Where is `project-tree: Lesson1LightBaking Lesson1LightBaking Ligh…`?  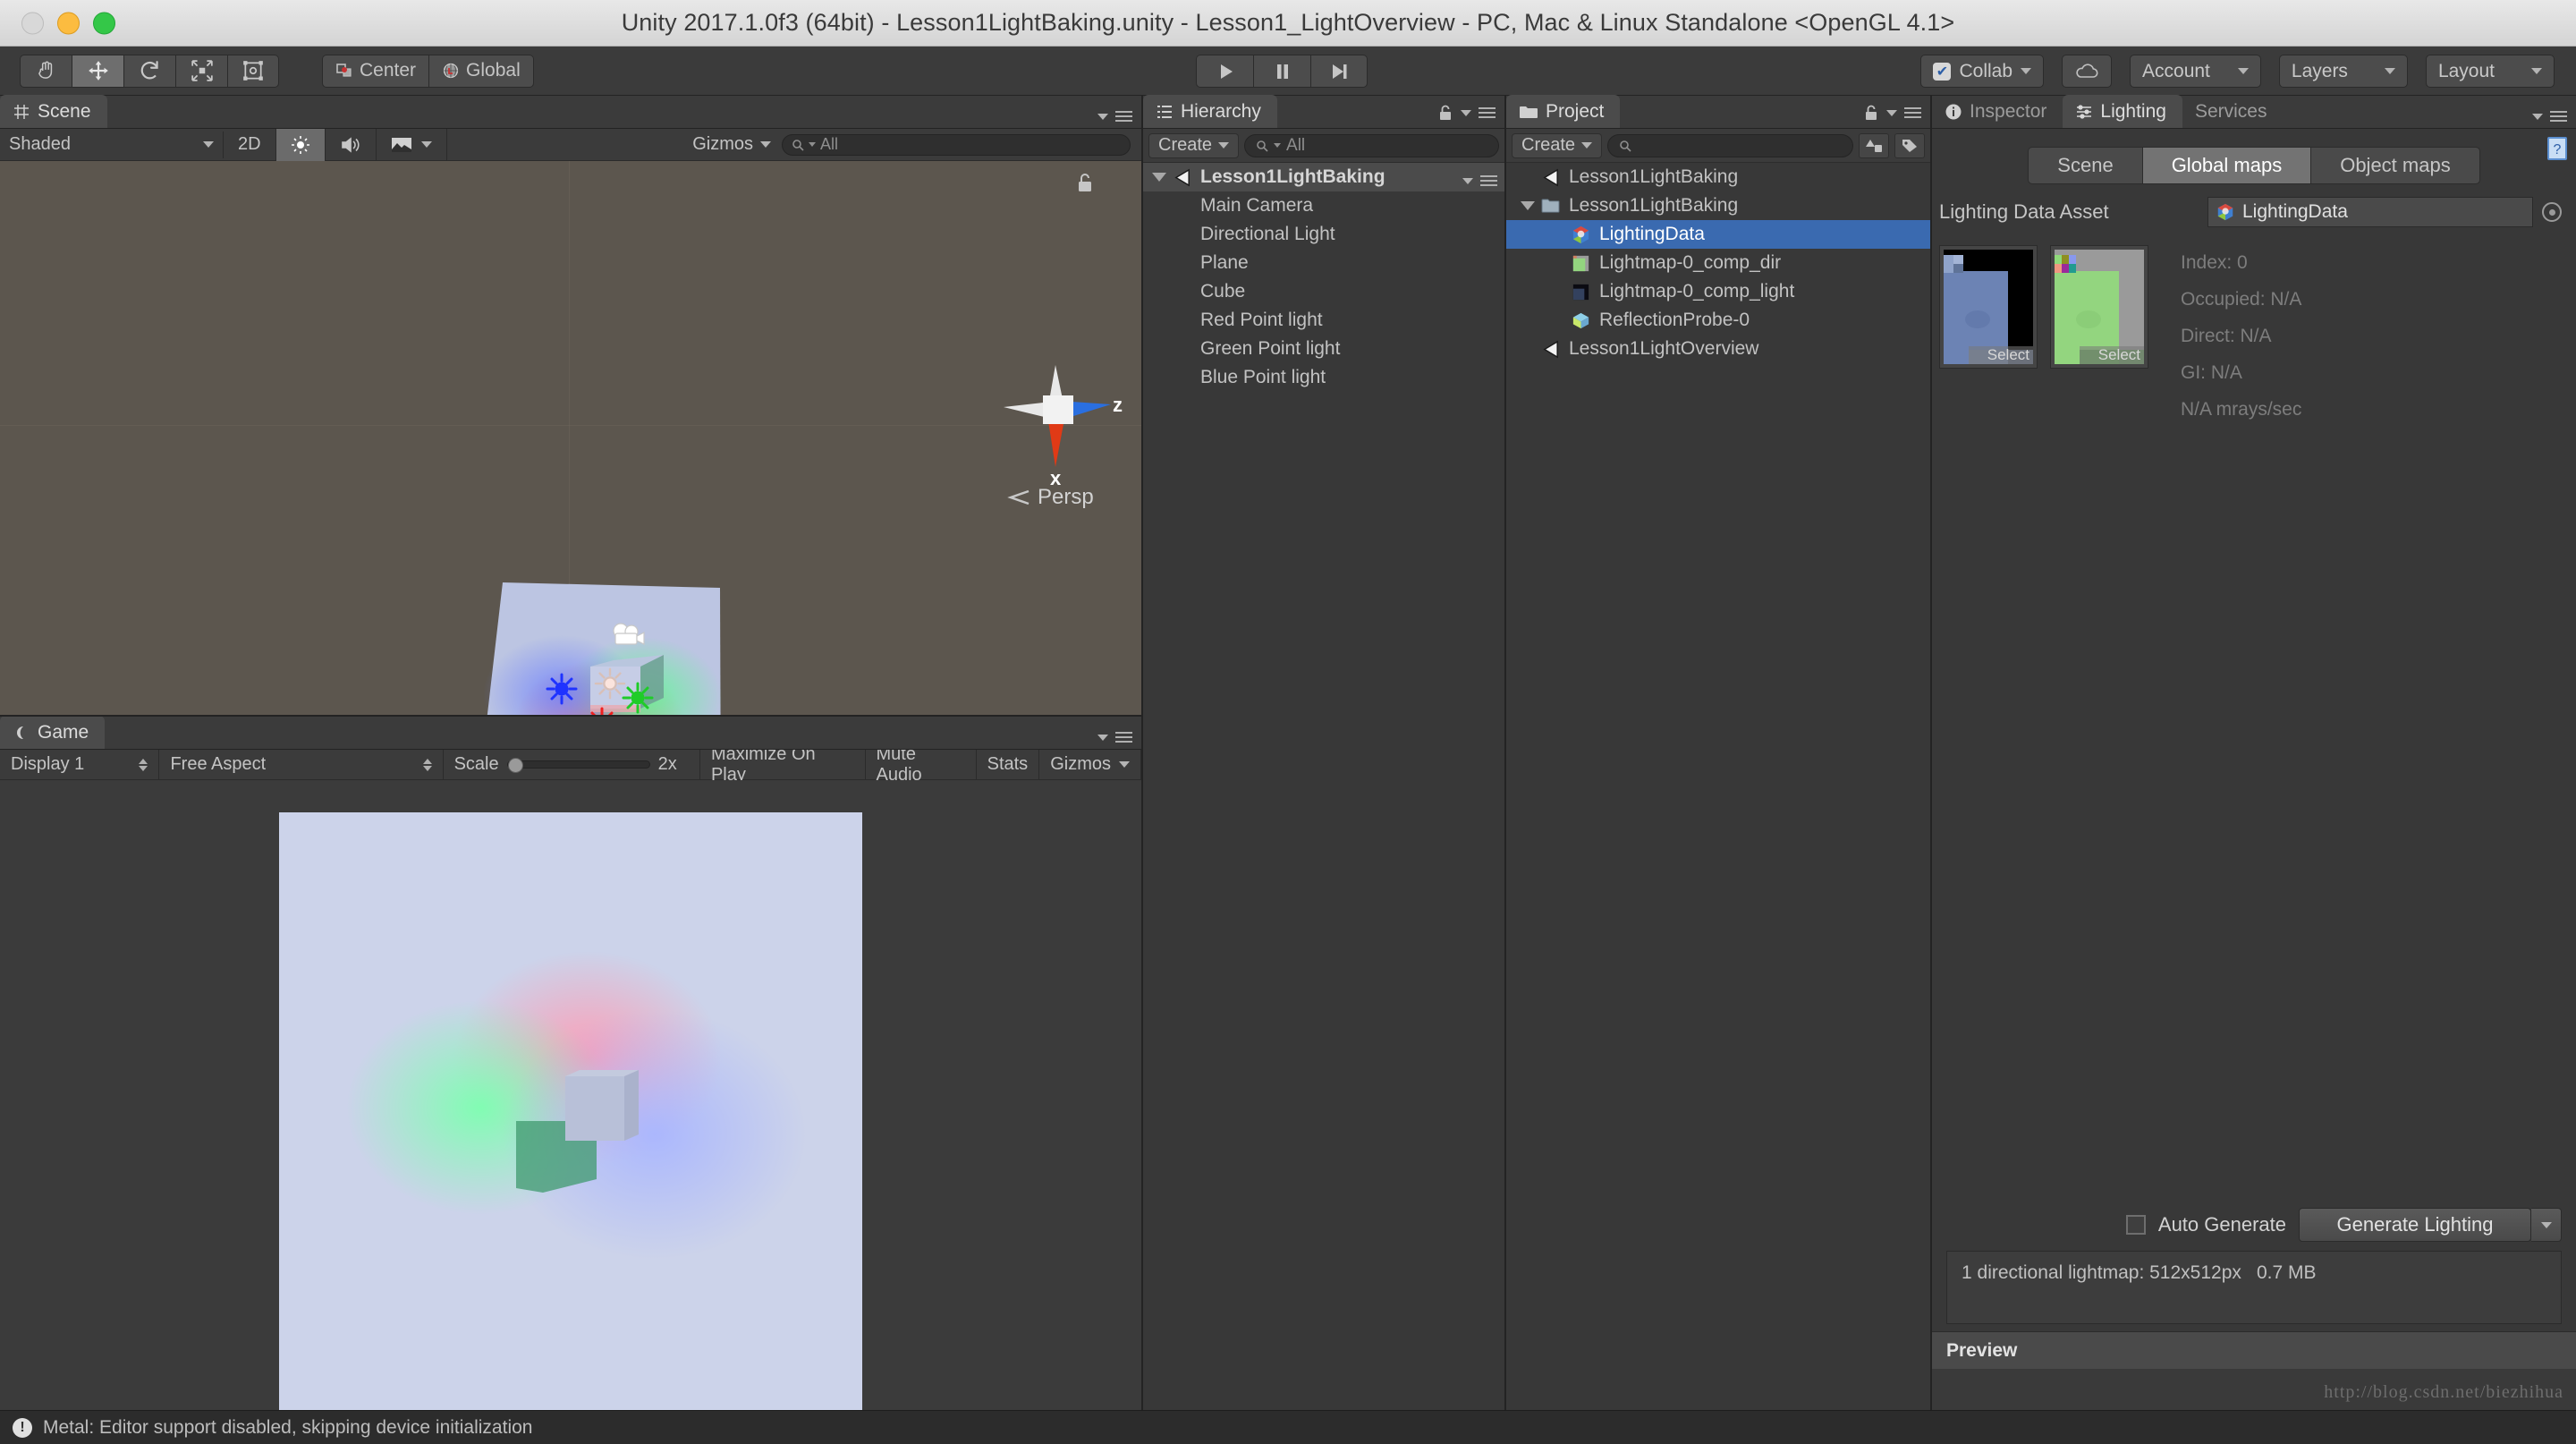 project-tree: Lesson1LightBaking Lesson1LightBaking Ligh… is located at coordinates (1718, 786).